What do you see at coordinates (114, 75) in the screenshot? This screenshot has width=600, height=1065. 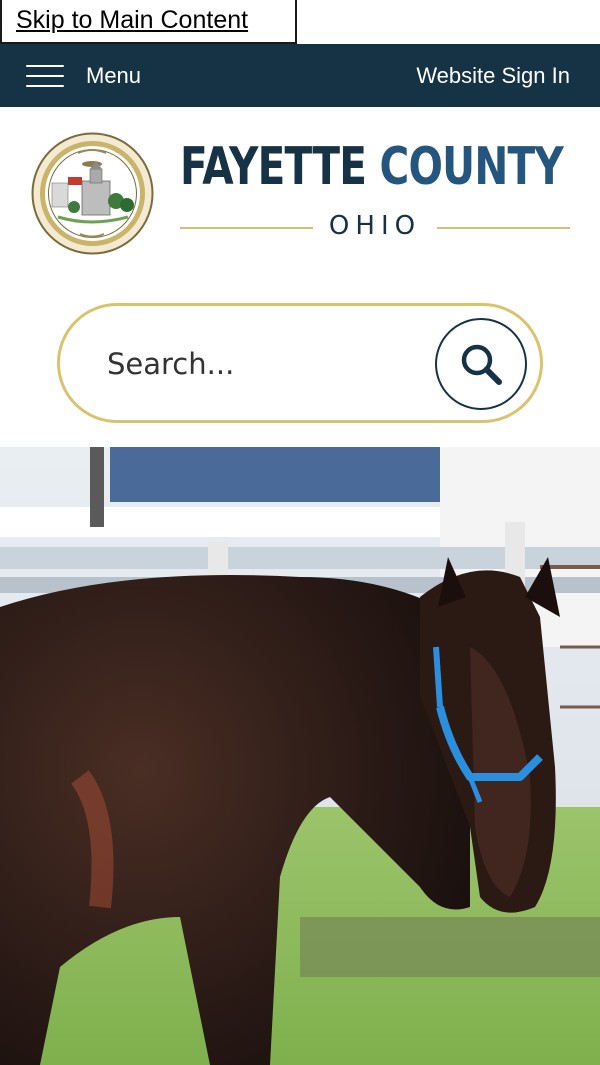 I see `menu-label: Menu` at bounding box center [114, 75].